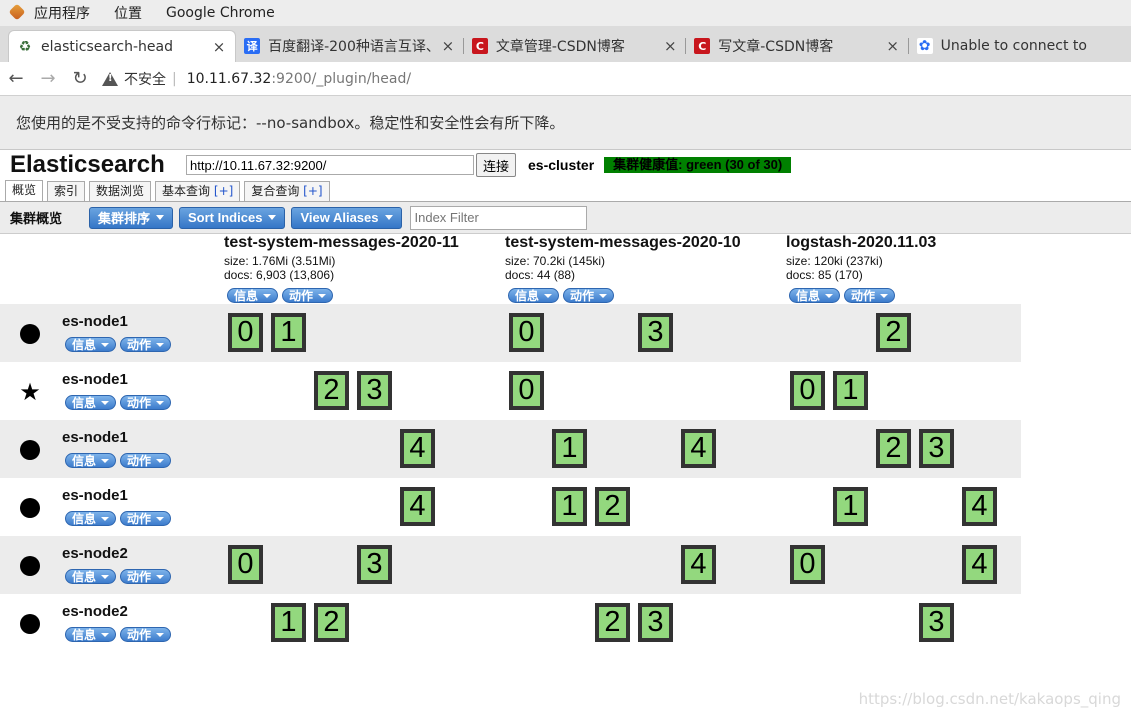  I want to click on reload-icon: ↻, so click(80, 78).